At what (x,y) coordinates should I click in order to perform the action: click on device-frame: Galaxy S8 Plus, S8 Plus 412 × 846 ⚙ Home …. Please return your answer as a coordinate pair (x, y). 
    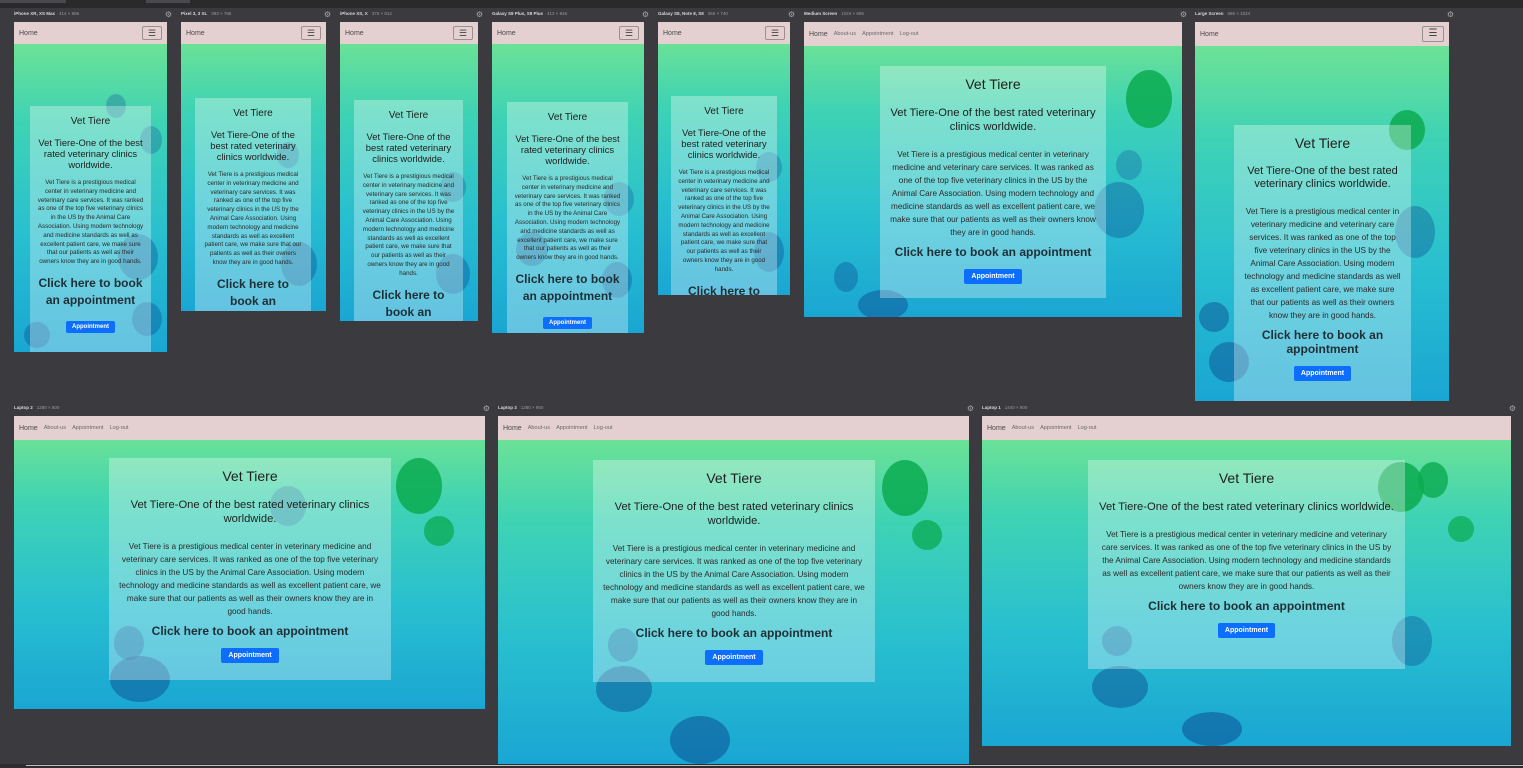
    Looking at the image, I should click on (570, 171).